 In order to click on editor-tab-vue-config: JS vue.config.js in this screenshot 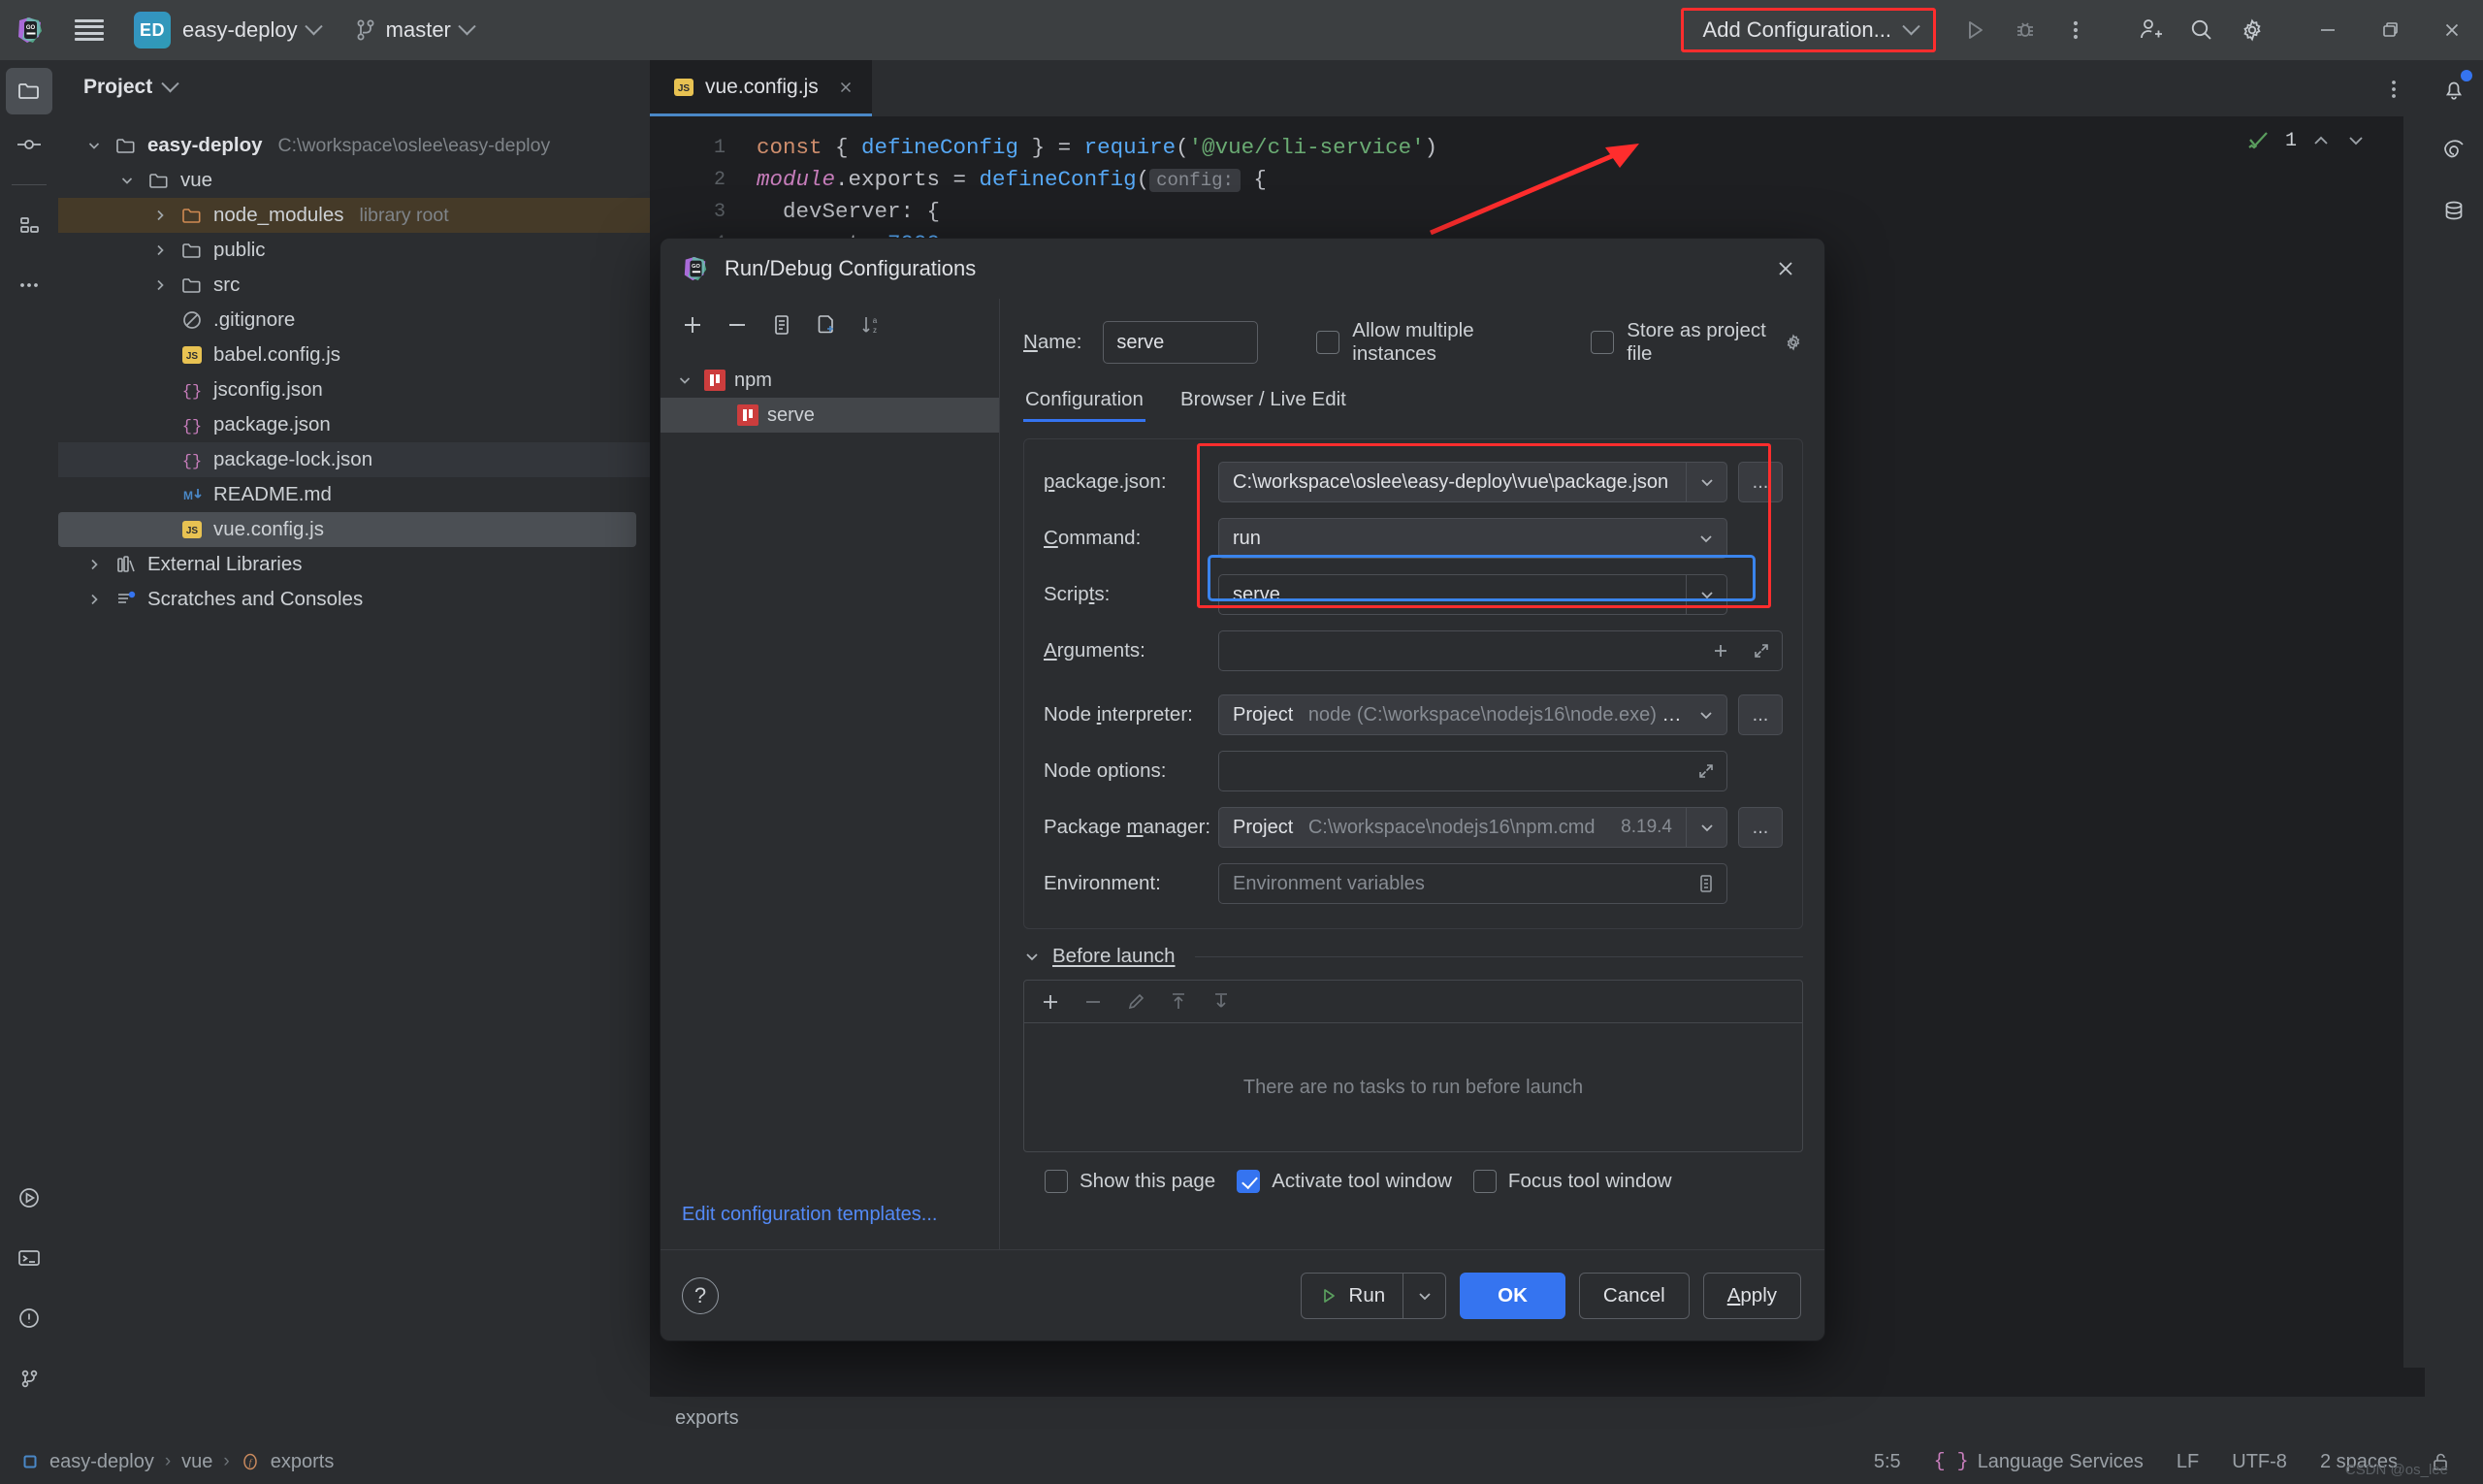, I will do `click(761, 88)`.